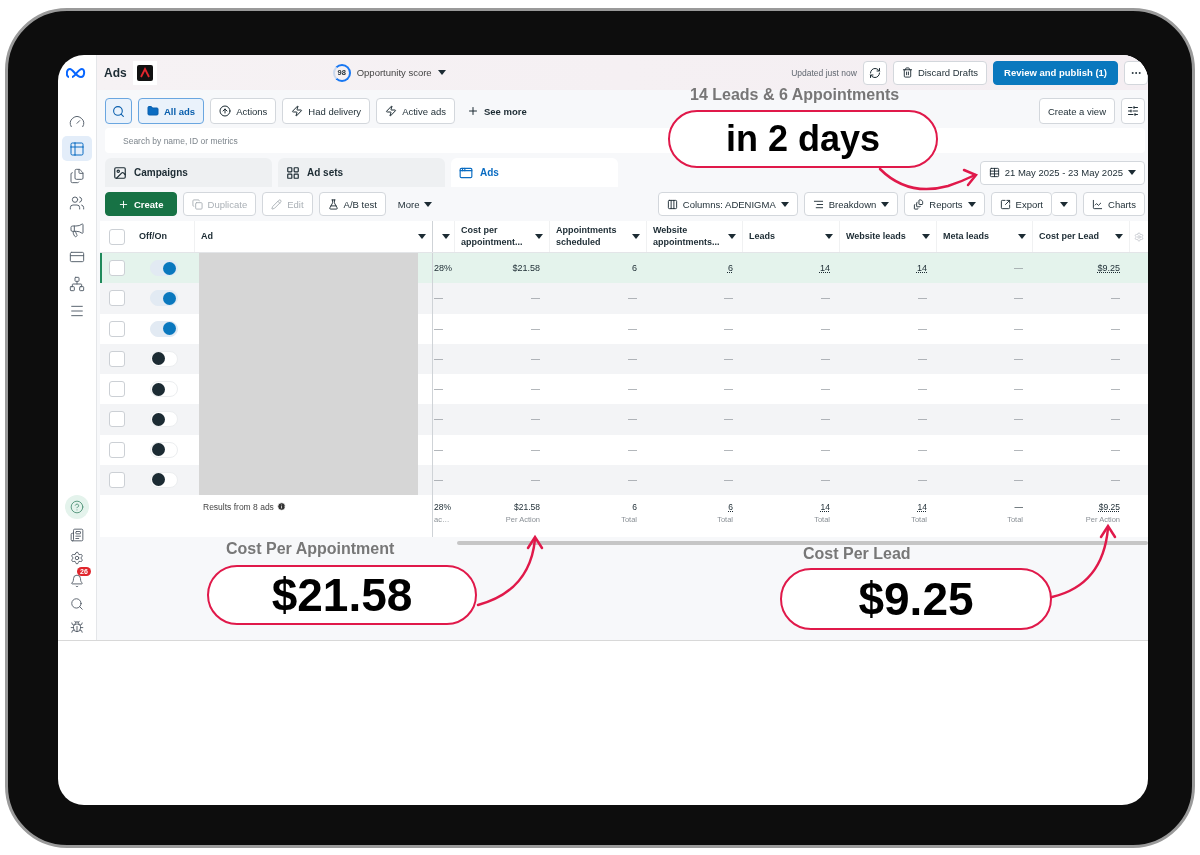 The width and height of the screenshot is (1200, 855). I want to click on search-icon, so click(77, 604).